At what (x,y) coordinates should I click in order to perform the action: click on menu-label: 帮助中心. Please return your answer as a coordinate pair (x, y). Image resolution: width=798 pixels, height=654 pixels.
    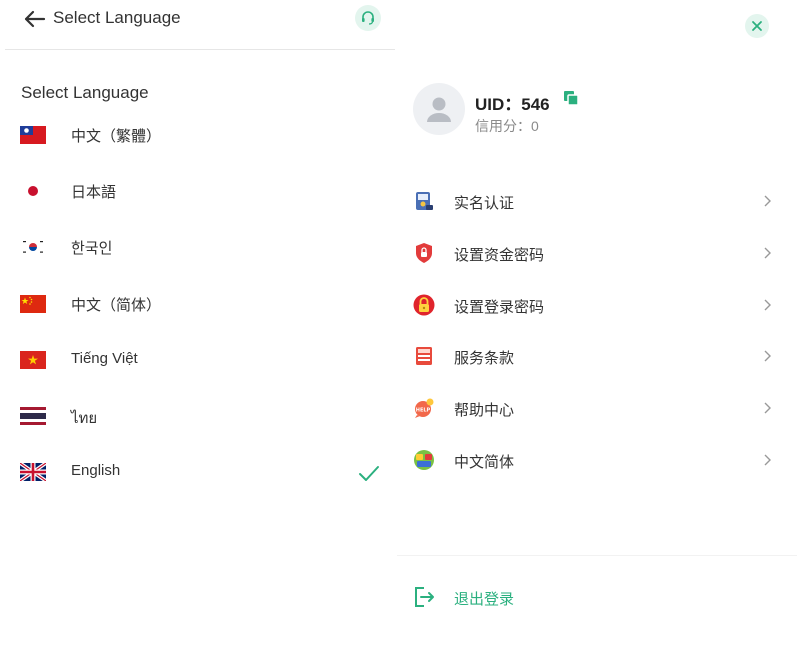
    Looking at the image, I should click on (484, 410).